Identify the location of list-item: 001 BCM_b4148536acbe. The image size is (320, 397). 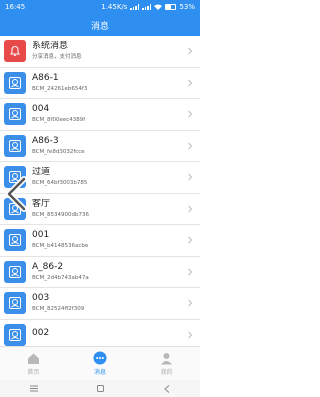
(100, 241).